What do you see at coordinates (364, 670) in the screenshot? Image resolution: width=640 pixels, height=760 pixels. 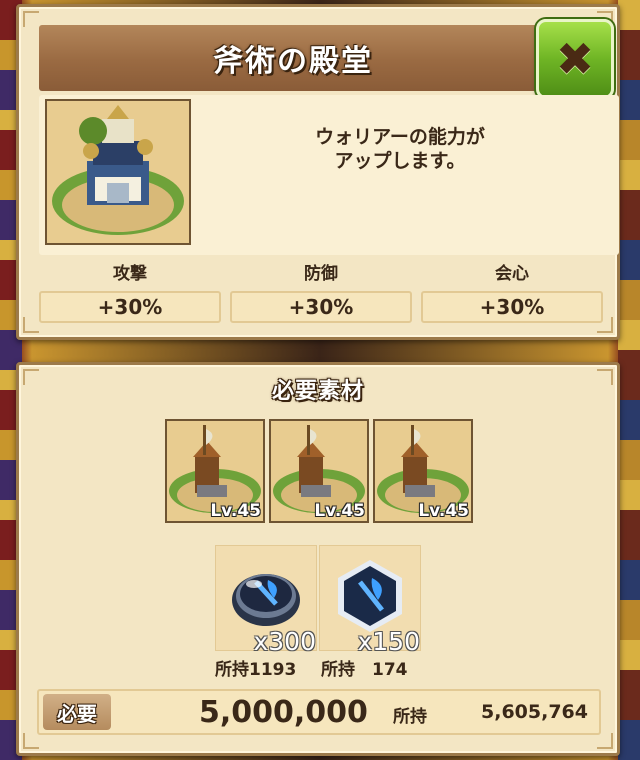 I see `gem-owned-count: 所持 174` at bounding box center [364, 670].